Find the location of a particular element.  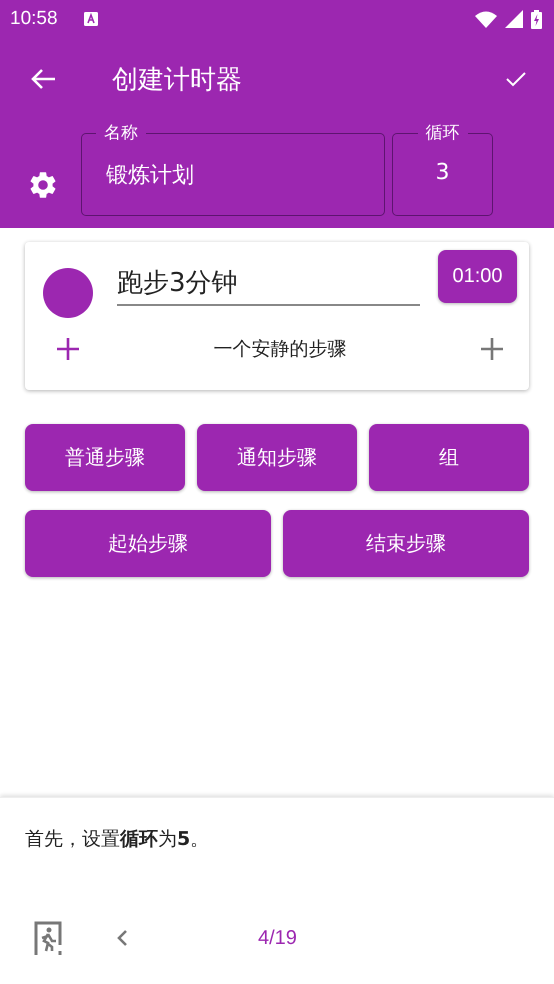

loop-field: 循环 3 is located at coordinates (442, 169).